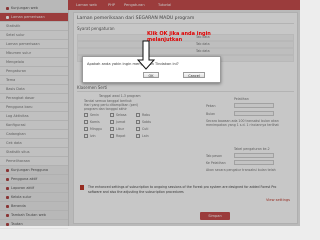 Image resolution: width=320 pixels, height=240 pixels. Describe the element at coordinates (151, 75) in the screenshot. I see `ok-button: OK` at that location.